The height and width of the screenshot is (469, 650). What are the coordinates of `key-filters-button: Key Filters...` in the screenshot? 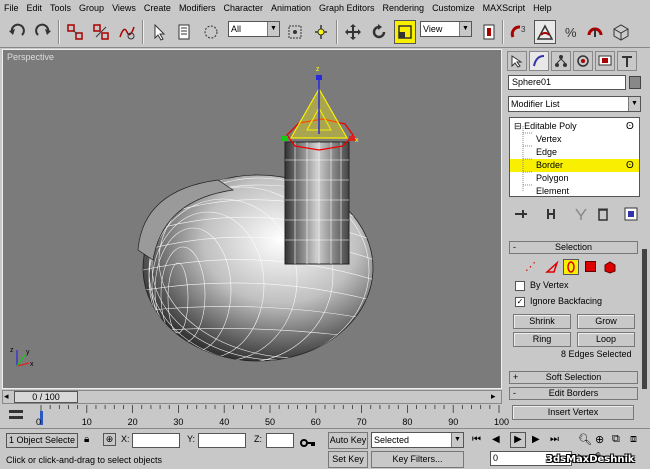 It's located at (417, 459).